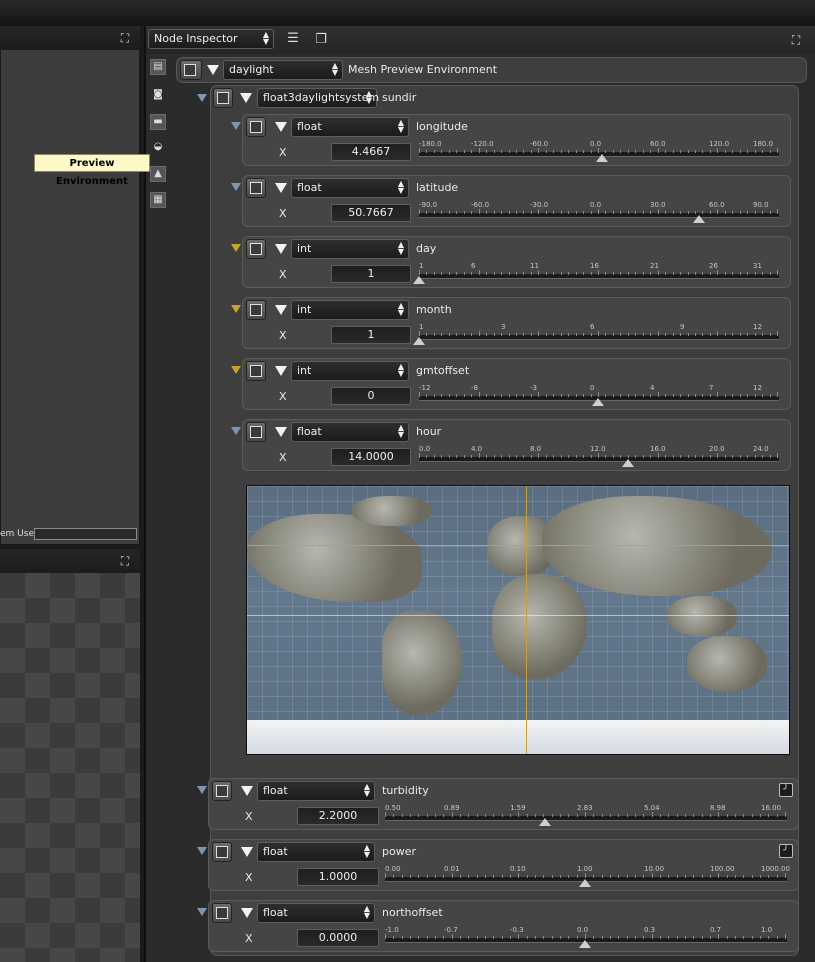  Describe the element at coordinates (211, 39) in the screenshot. I see `panel-type-select: Node Inspector ▲ ▼` at that location.